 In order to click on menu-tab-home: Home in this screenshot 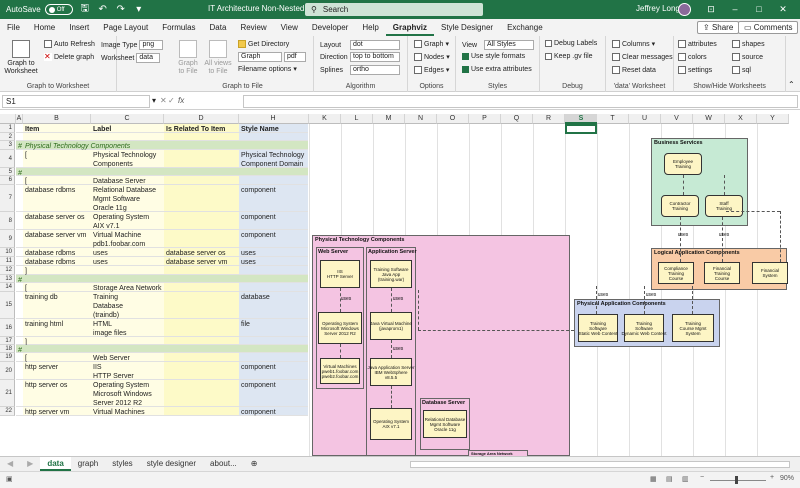, I will do `click(44, 27)`.